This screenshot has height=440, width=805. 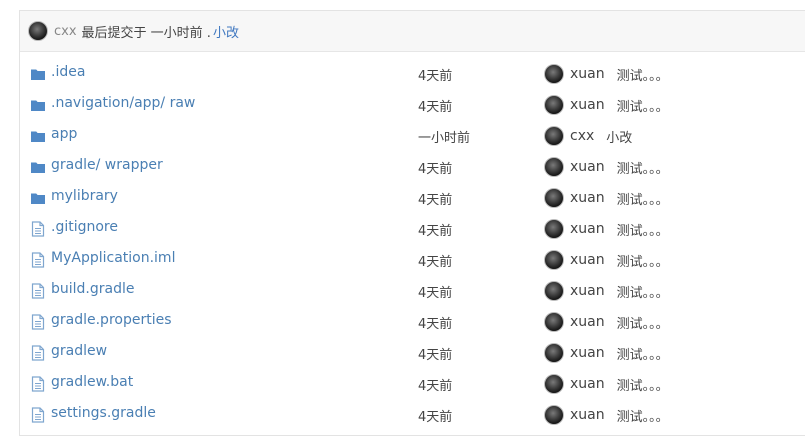 What do you see at coordinates (111, 320) in the screenshot?
I see `file-name-link: gradle.properties` at bounding box center [111, 320].